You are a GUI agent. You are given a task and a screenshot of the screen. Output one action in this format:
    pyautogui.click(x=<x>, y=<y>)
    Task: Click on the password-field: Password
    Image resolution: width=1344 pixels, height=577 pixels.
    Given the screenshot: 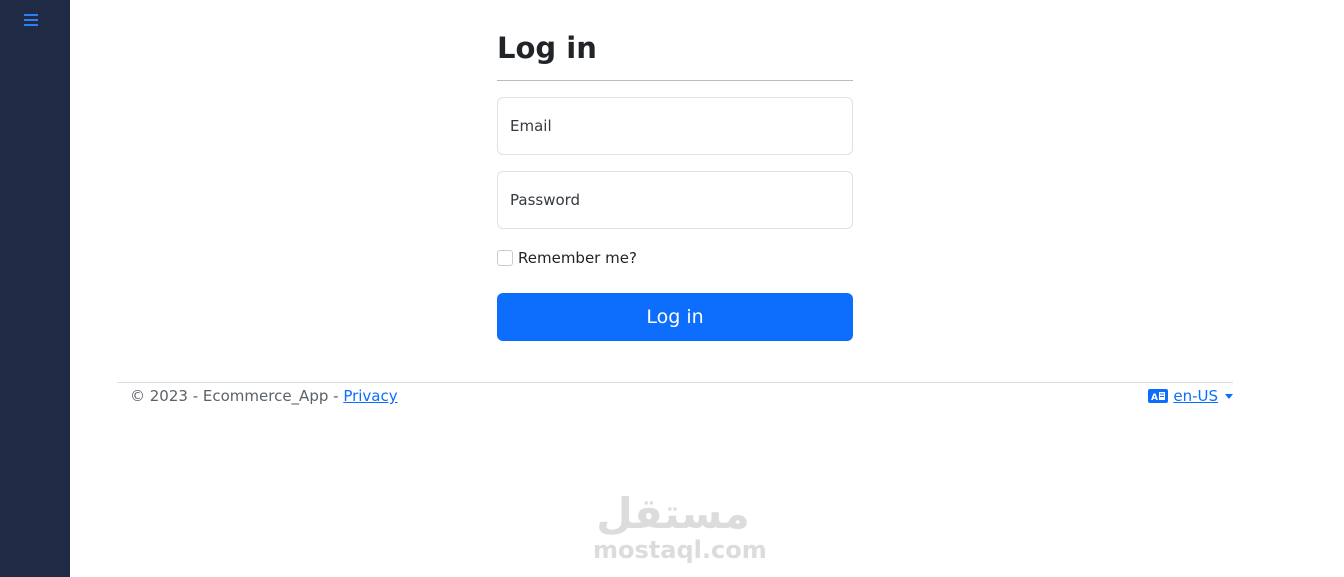 What is the action you would take?
    pyautogui.click(x=675, y=200)
    